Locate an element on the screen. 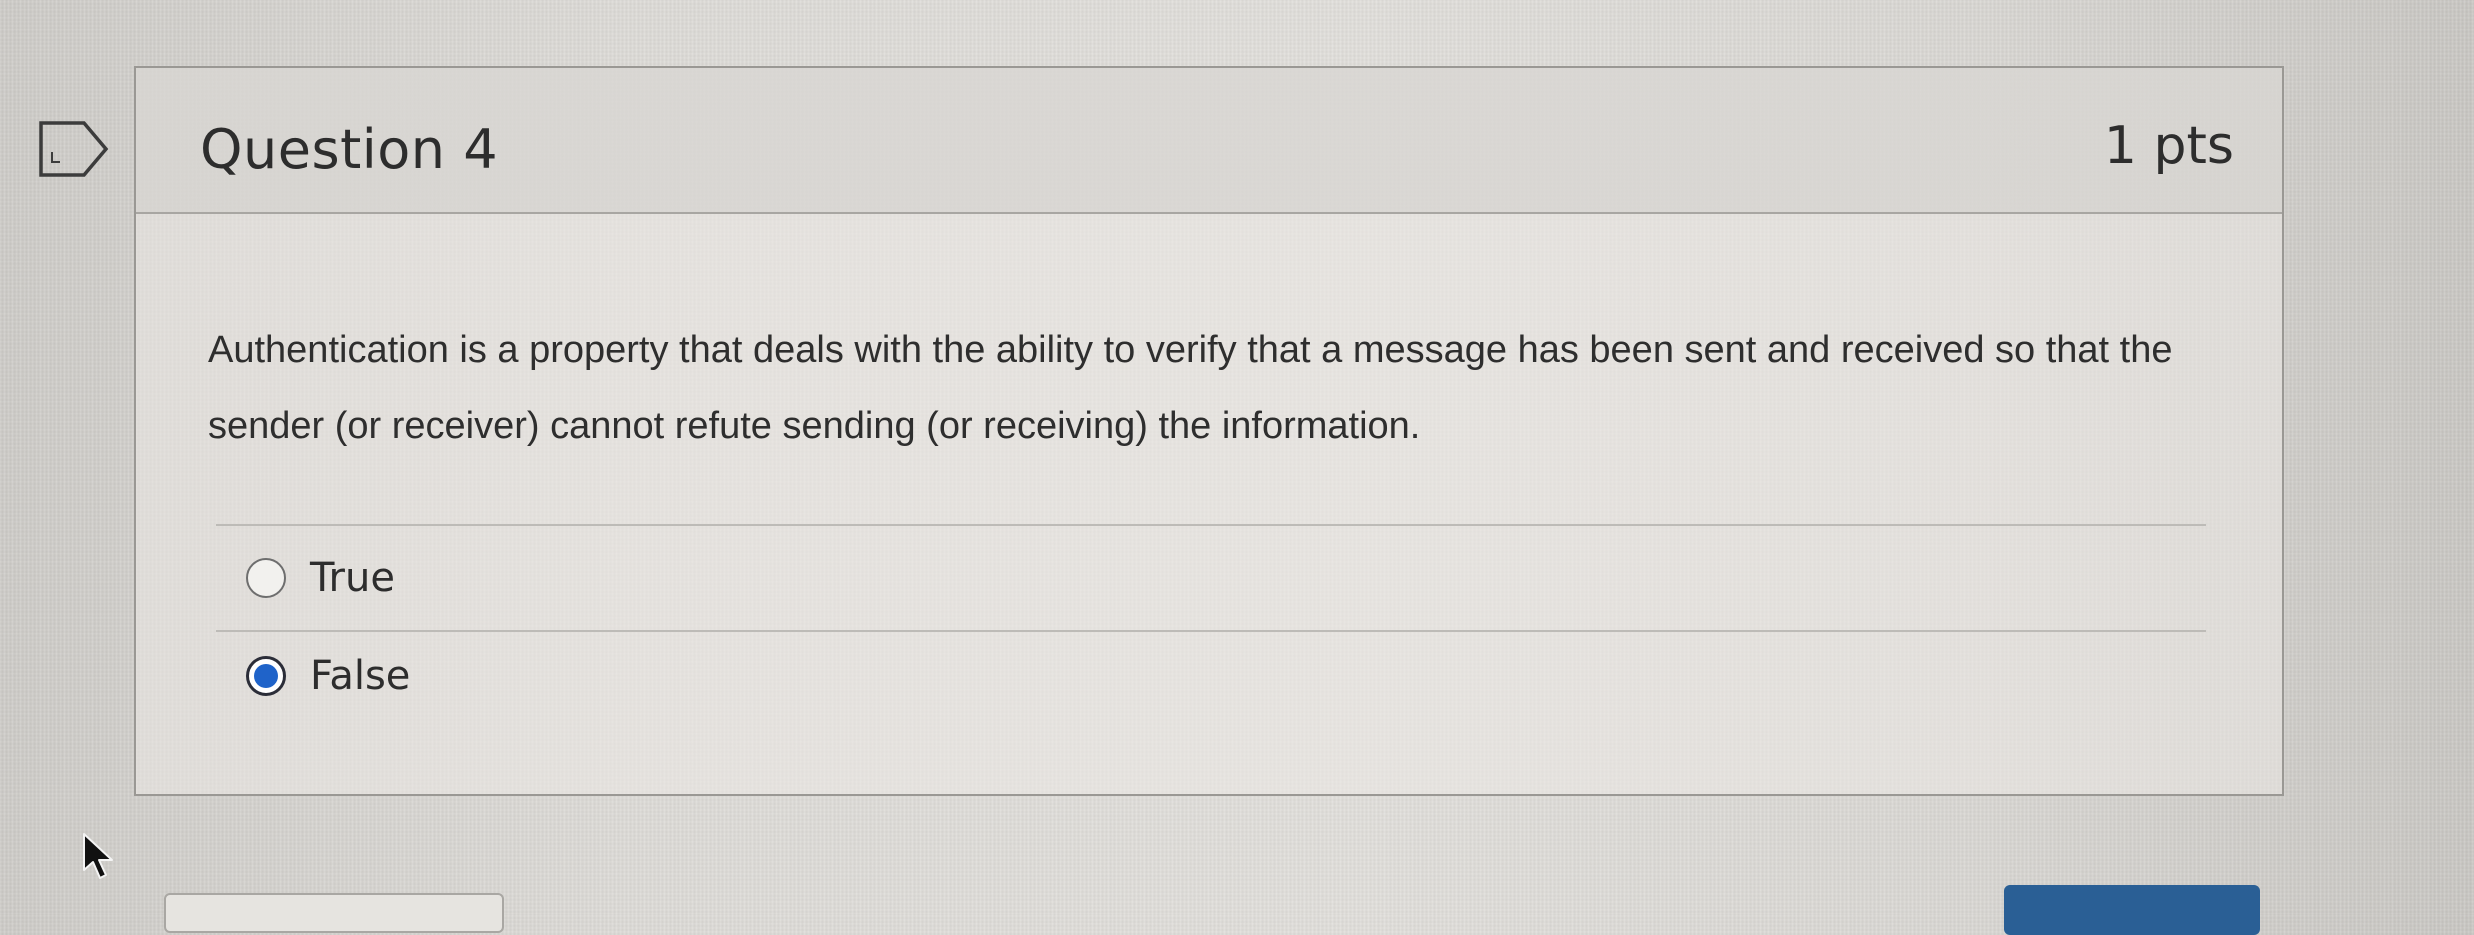 Image resolution: width=2474 pixels, height=935 pixels. answer-label-false: False is located at coordinates (360, 676).